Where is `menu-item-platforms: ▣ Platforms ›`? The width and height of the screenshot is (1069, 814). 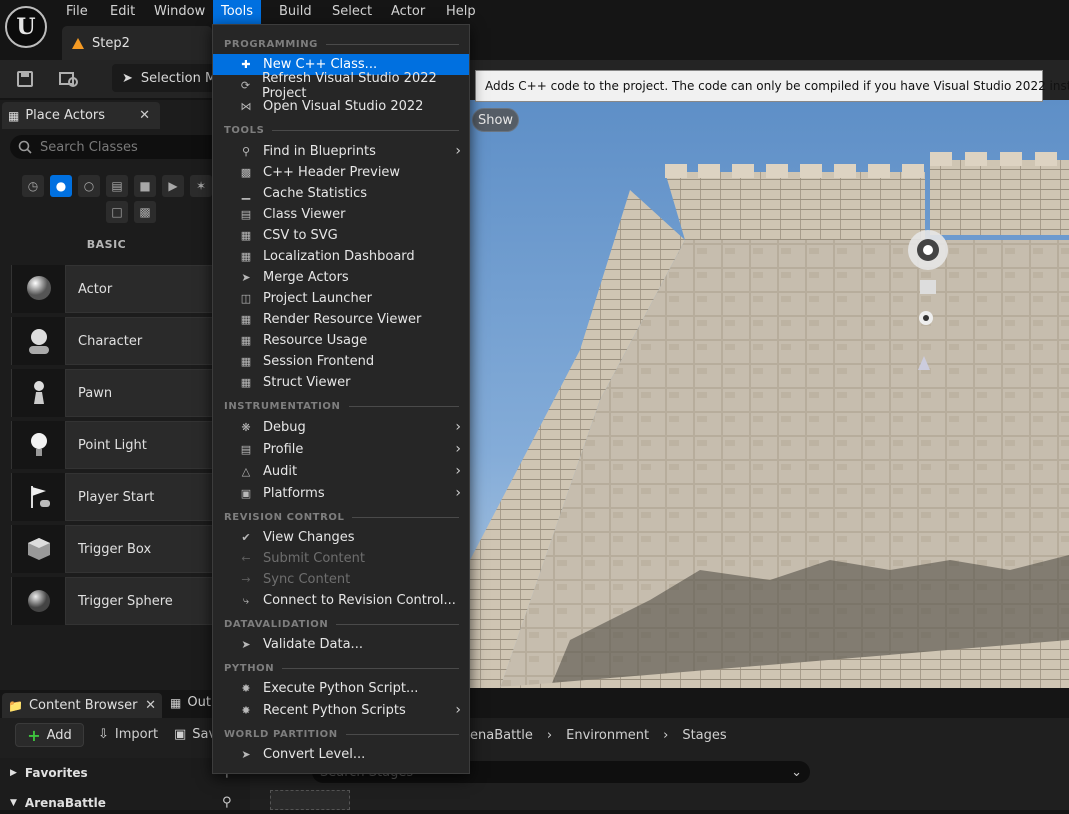 menu-item-platforms: ▣ Platforms › is located at coordinates (341, 493).